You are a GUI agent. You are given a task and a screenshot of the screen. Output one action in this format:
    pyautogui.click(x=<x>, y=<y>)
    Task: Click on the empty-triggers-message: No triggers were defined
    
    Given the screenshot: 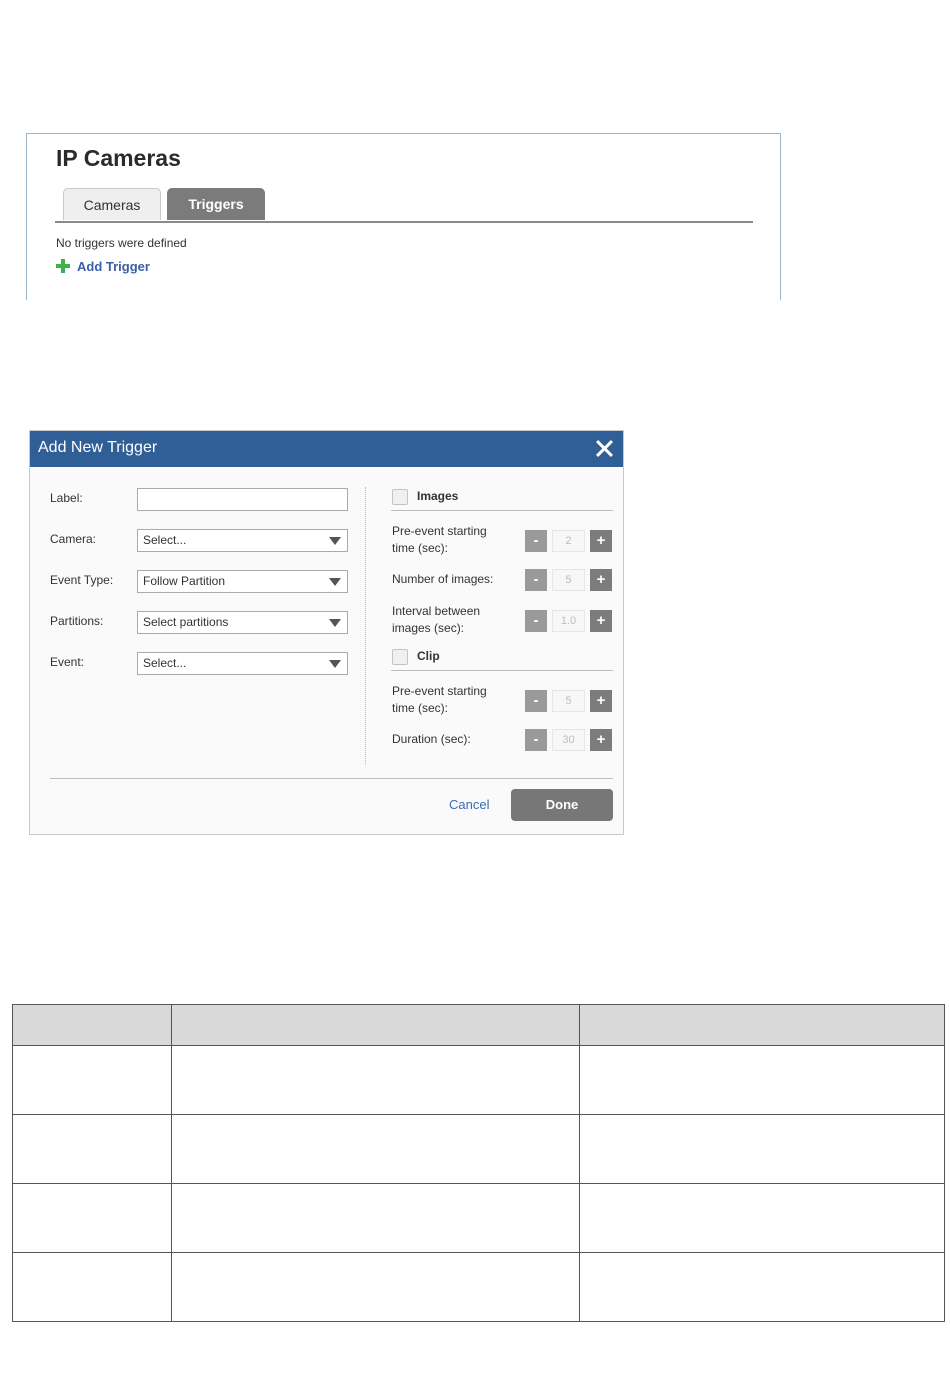 What is the action you would take?
    pyautogui.click(x=121, y=243)
    